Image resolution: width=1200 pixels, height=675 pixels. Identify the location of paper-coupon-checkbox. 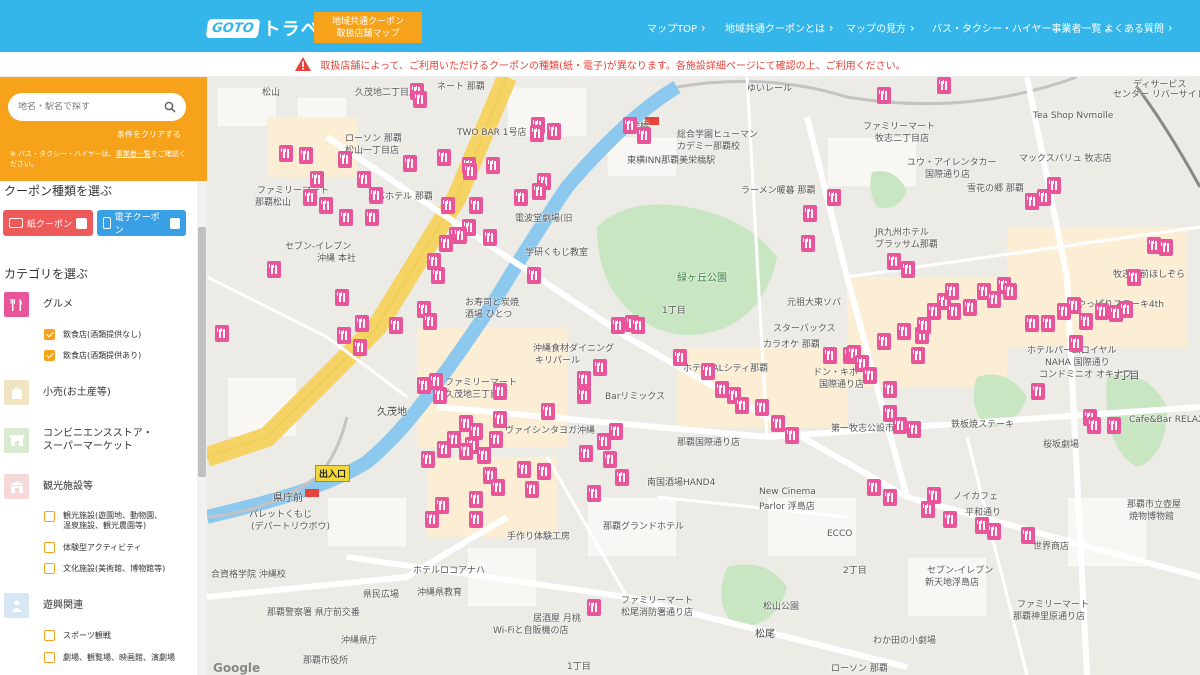
(81, 223).